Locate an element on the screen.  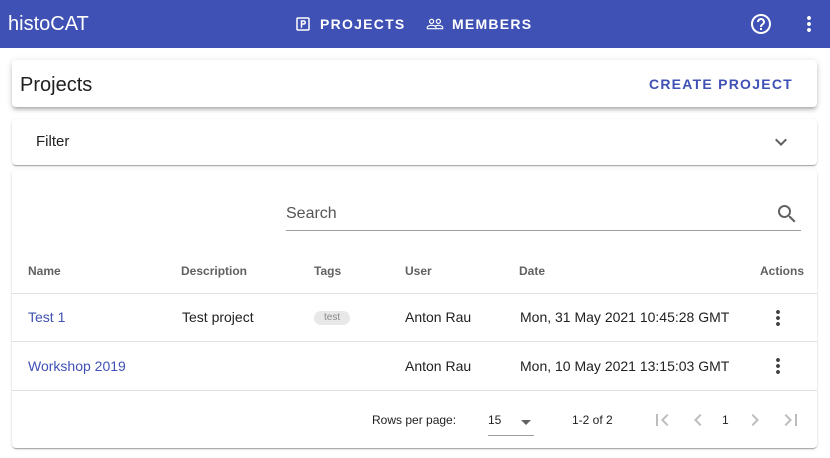
column-header-name: Name is located at coordinates (44, 271).